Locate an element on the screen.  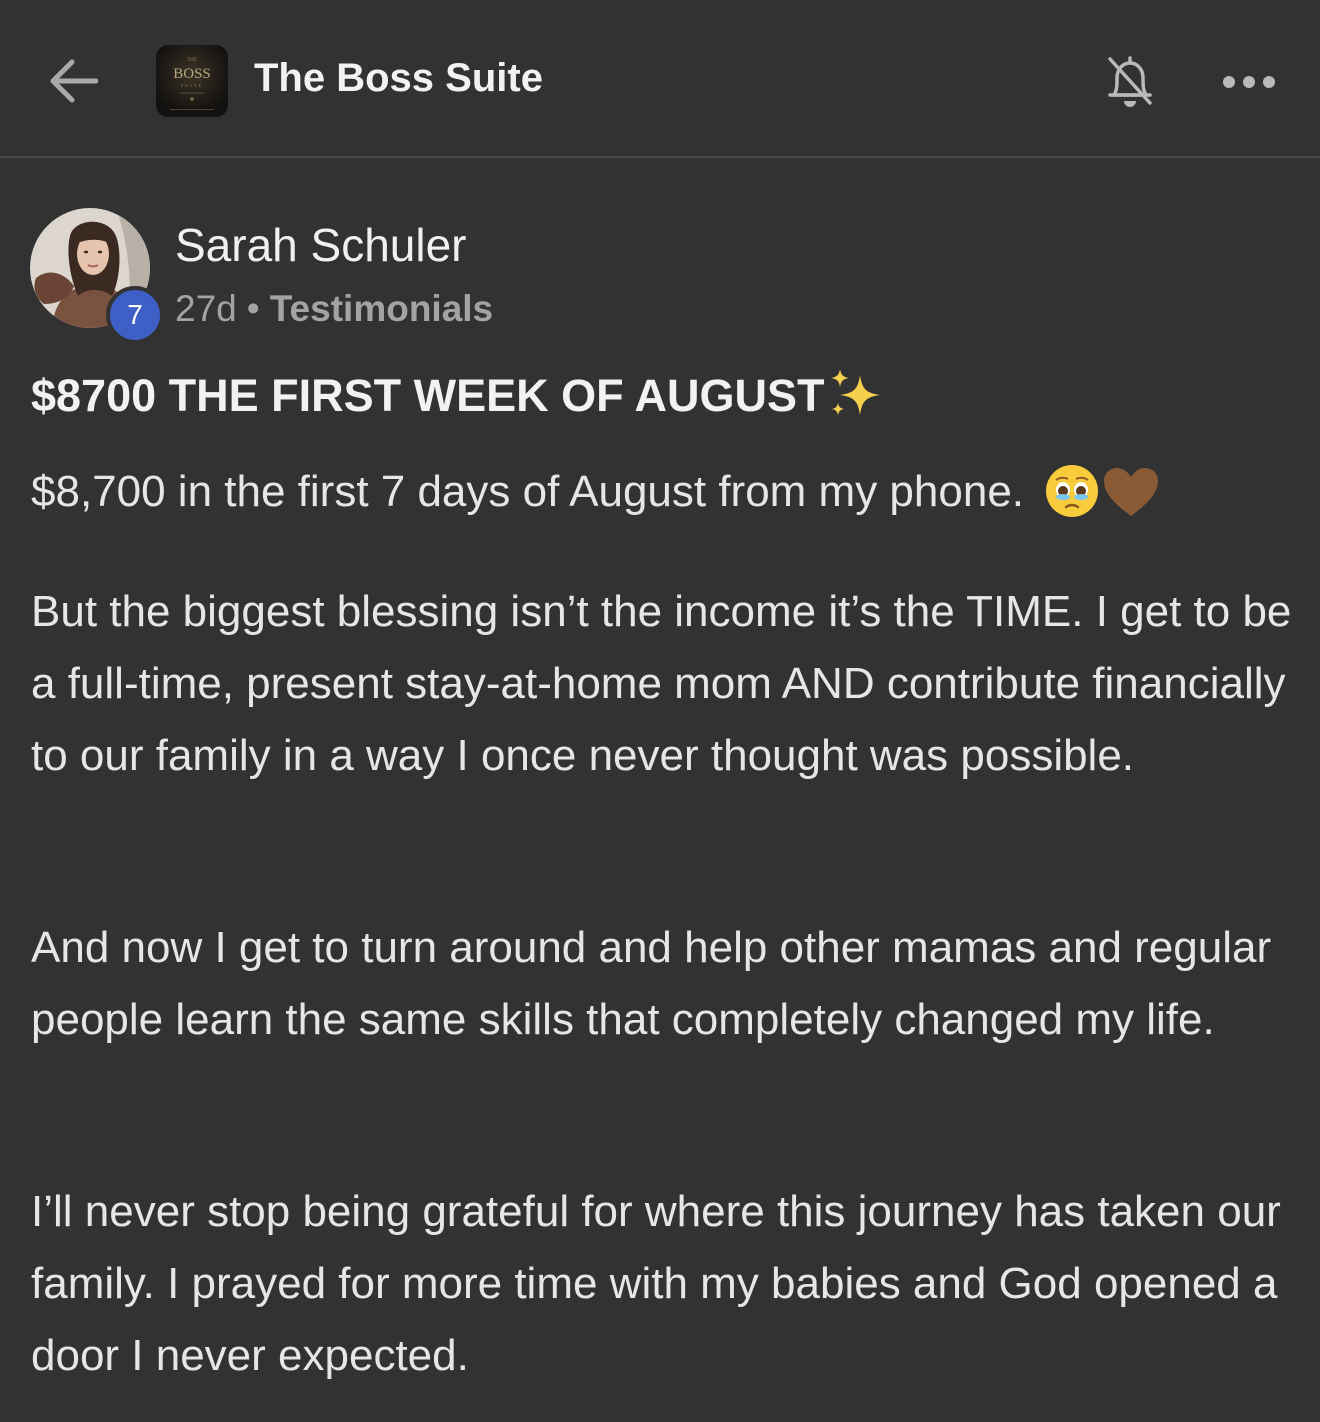
arrow-left-icon is located at coordinates (74, 81).